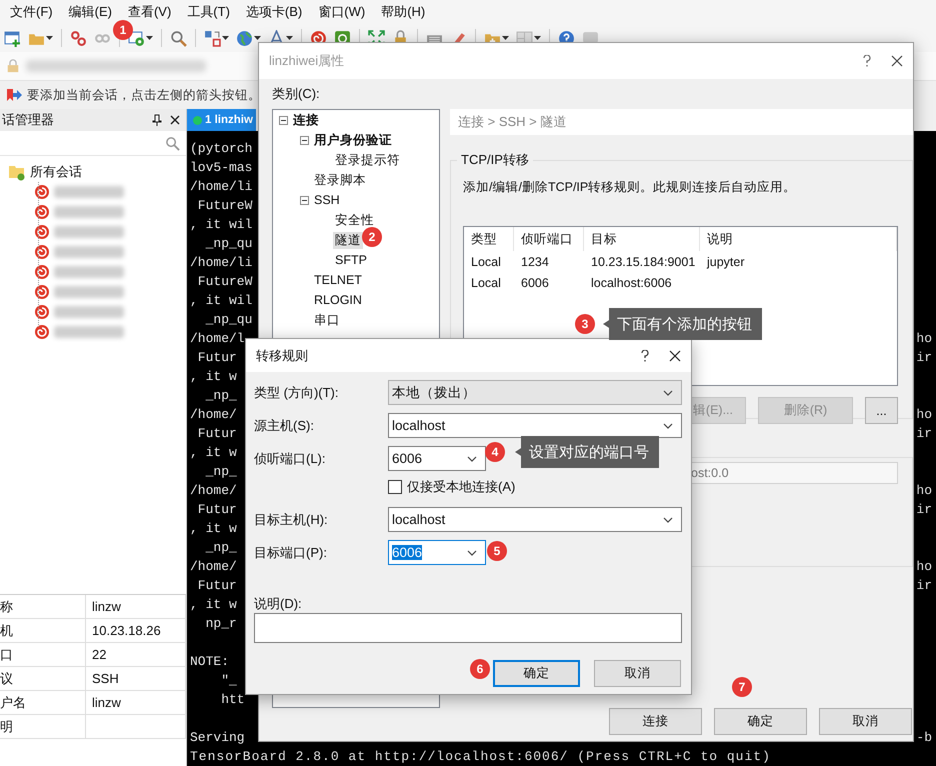  I want to click on checkbox, so click(395, 487).